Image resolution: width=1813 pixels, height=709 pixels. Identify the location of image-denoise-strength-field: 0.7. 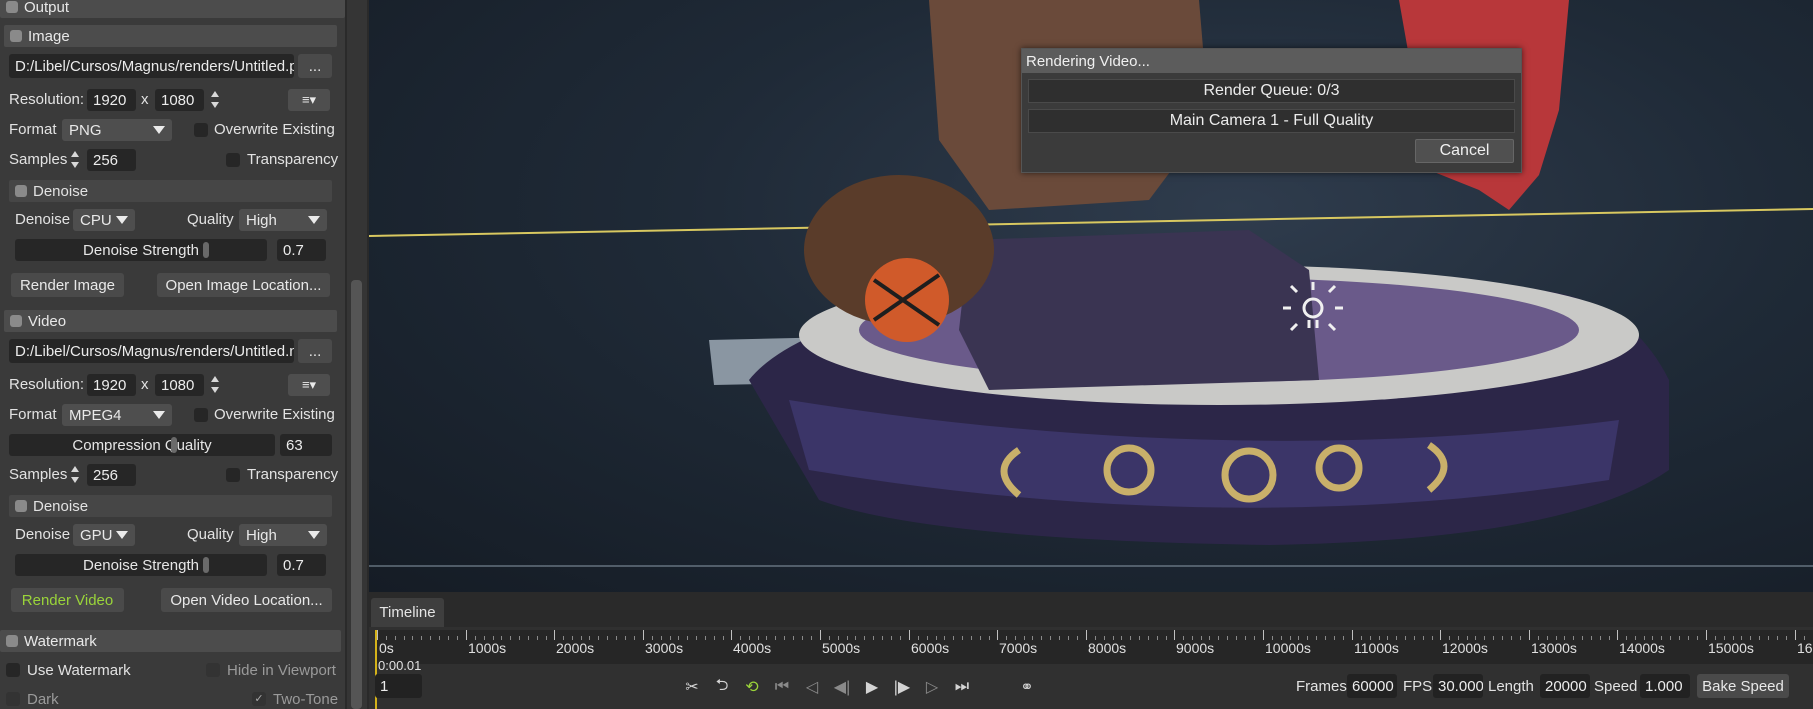
(301, 250).